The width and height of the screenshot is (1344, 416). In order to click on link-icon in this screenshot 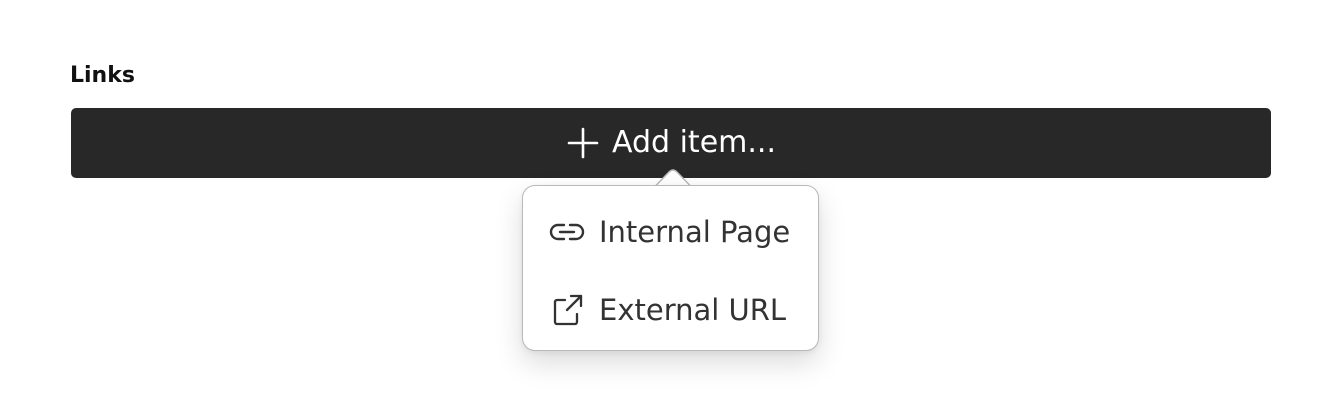, I will do `click(567, 232)`.